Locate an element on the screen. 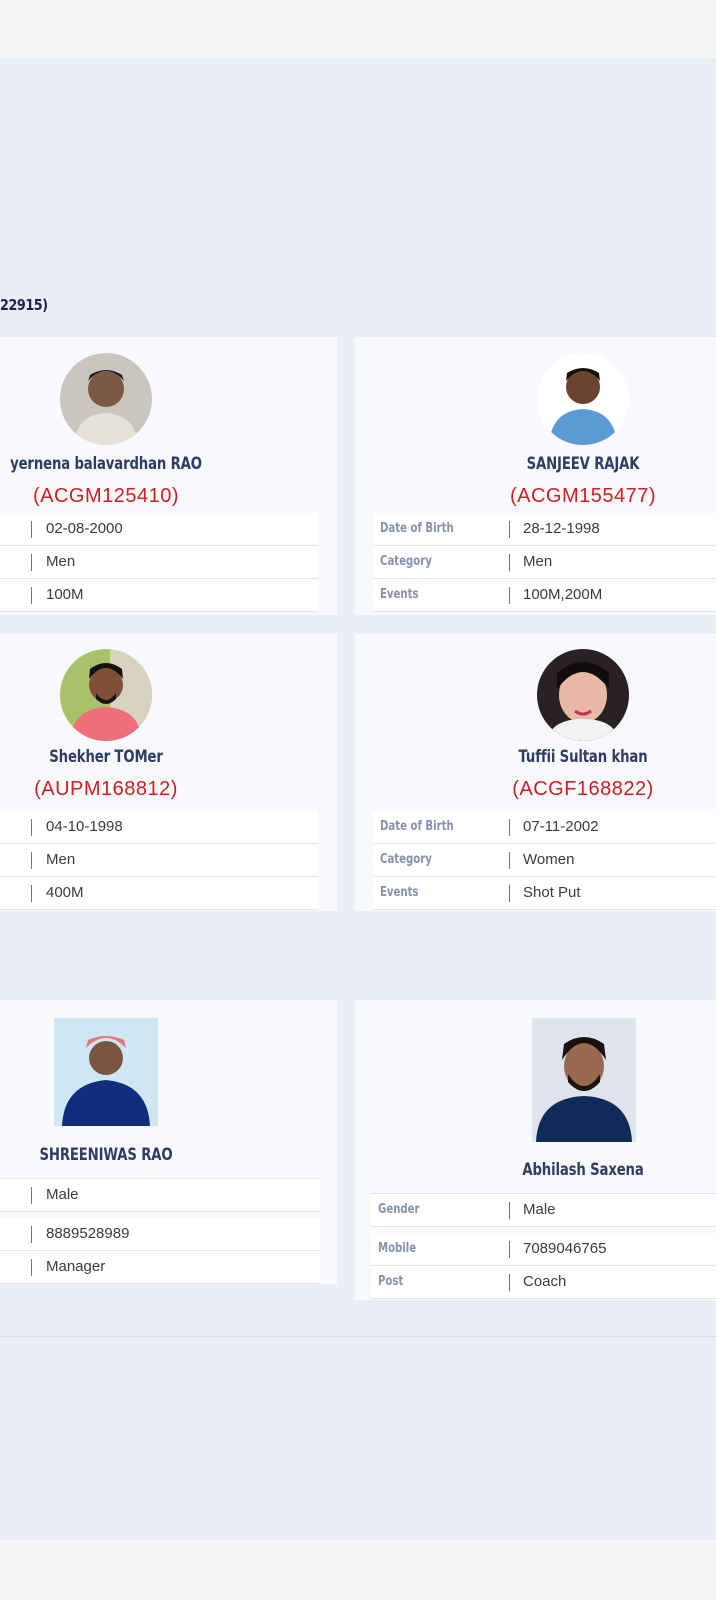  mobile-value: 7089046765 is located at coordinates (565, 1248).